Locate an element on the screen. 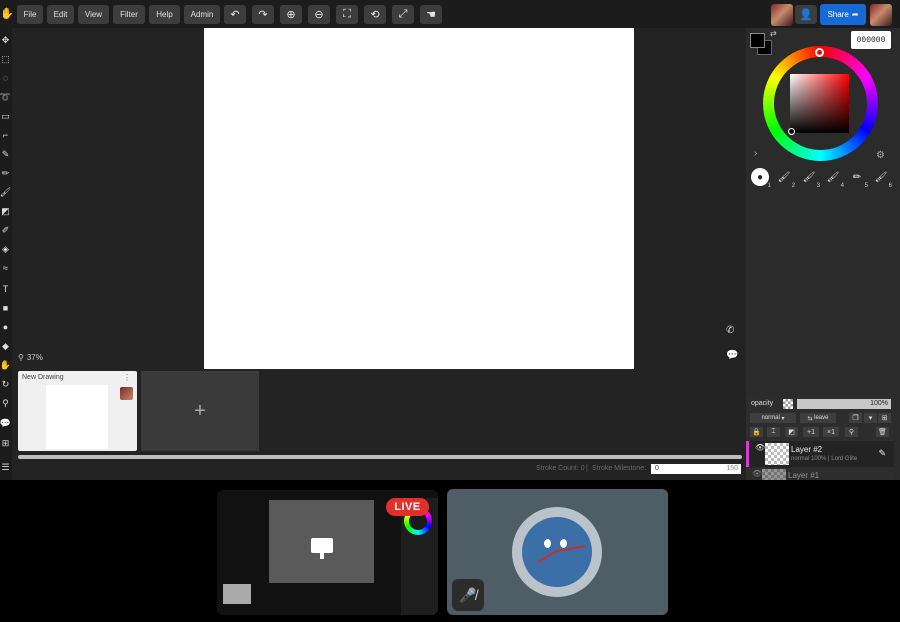 The image size is (900, 622). add-drawing-button: + is located at coordinates (200, 411).